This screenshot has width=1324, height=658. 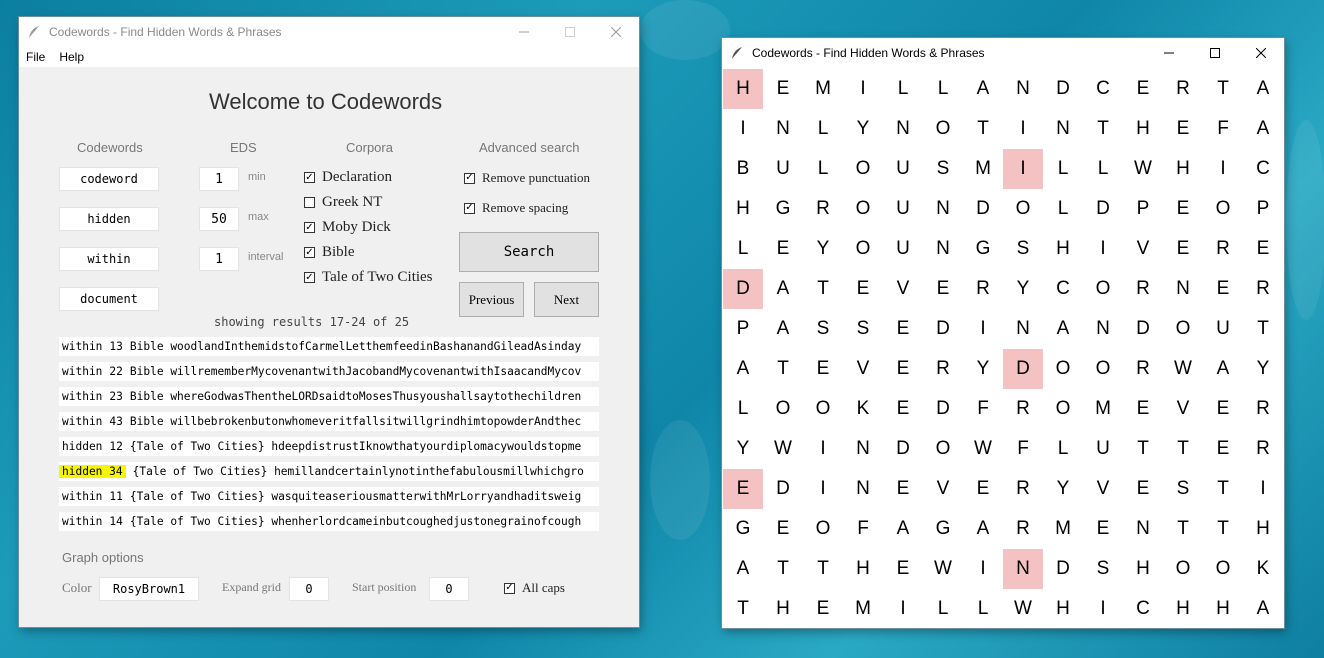 What do you see at coordinates (116, 446) in the screenshot?
I see `result-skip: 12` at bounding box center [116, 446].